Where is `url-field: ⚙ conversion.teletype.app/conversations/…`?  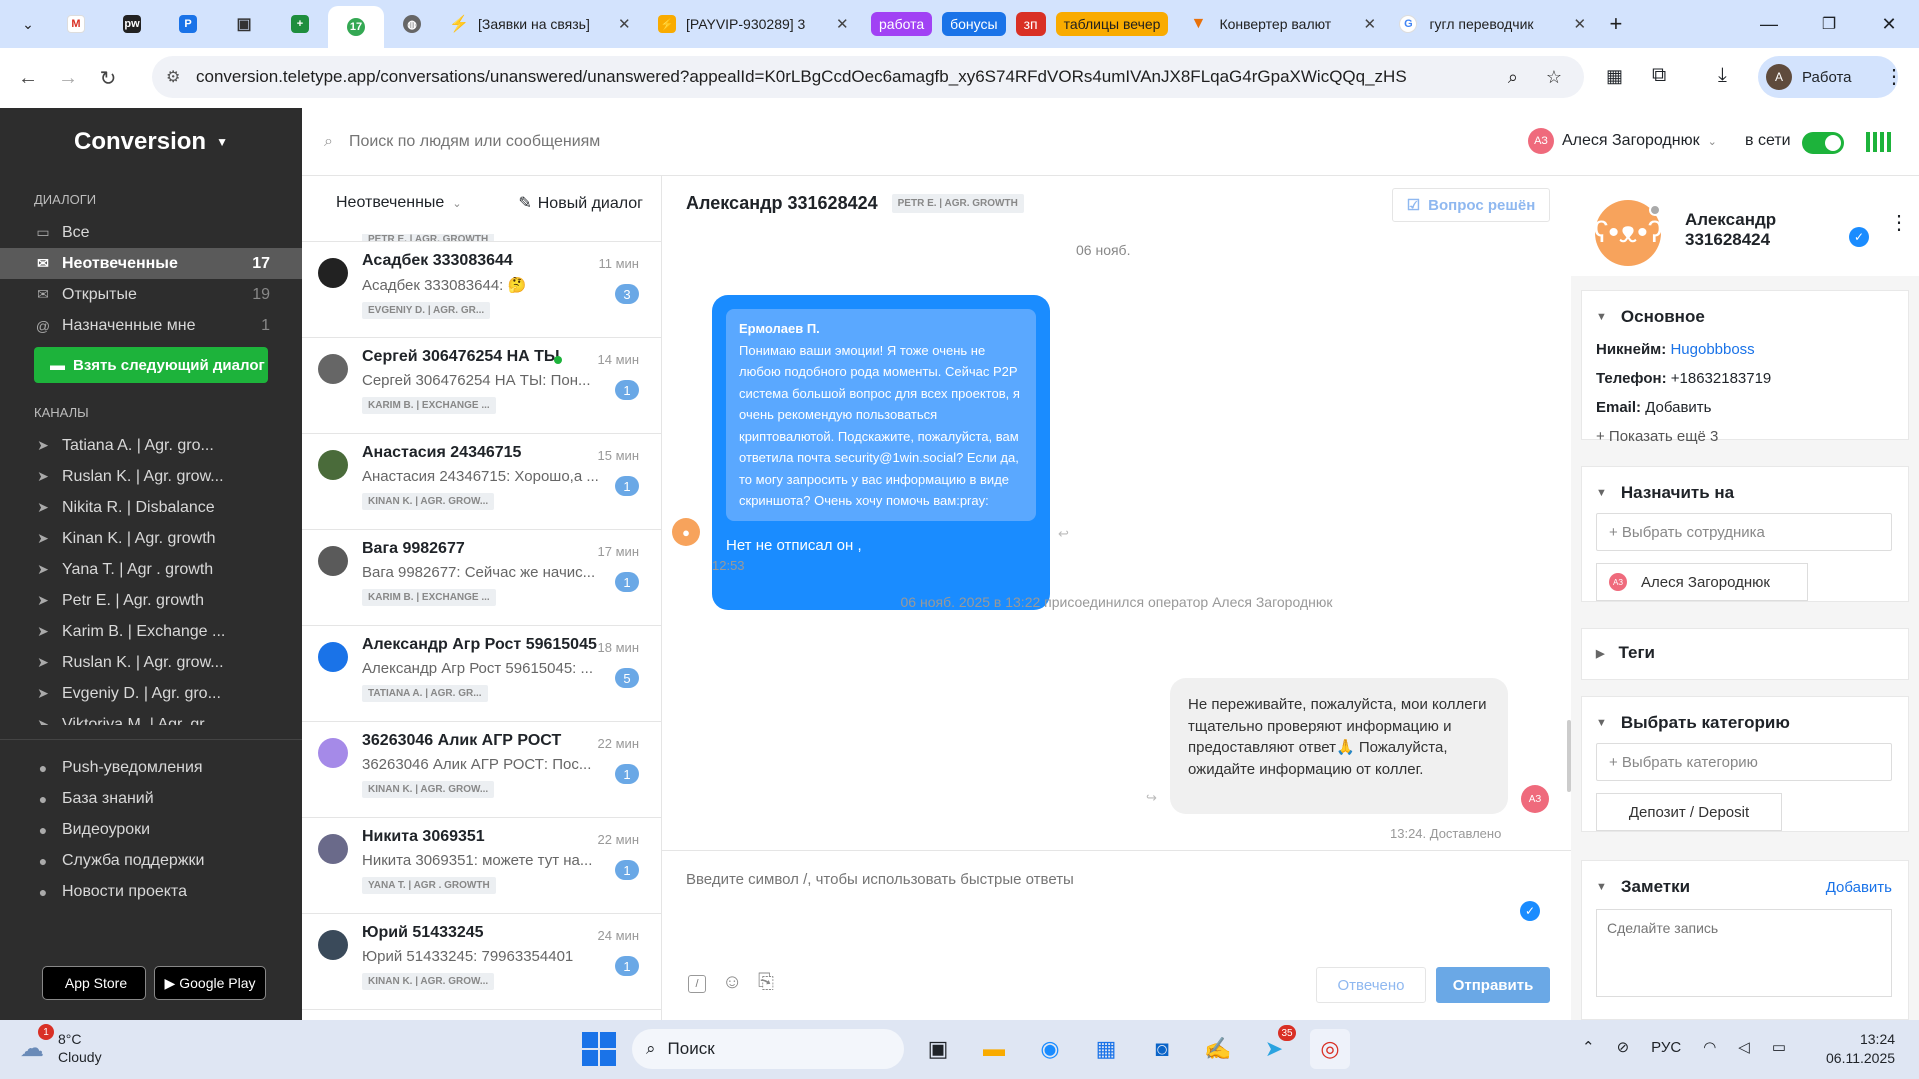 url-field: ⚙ conversion.teletype.app/conversations/… is located at coordinates (868, 77).